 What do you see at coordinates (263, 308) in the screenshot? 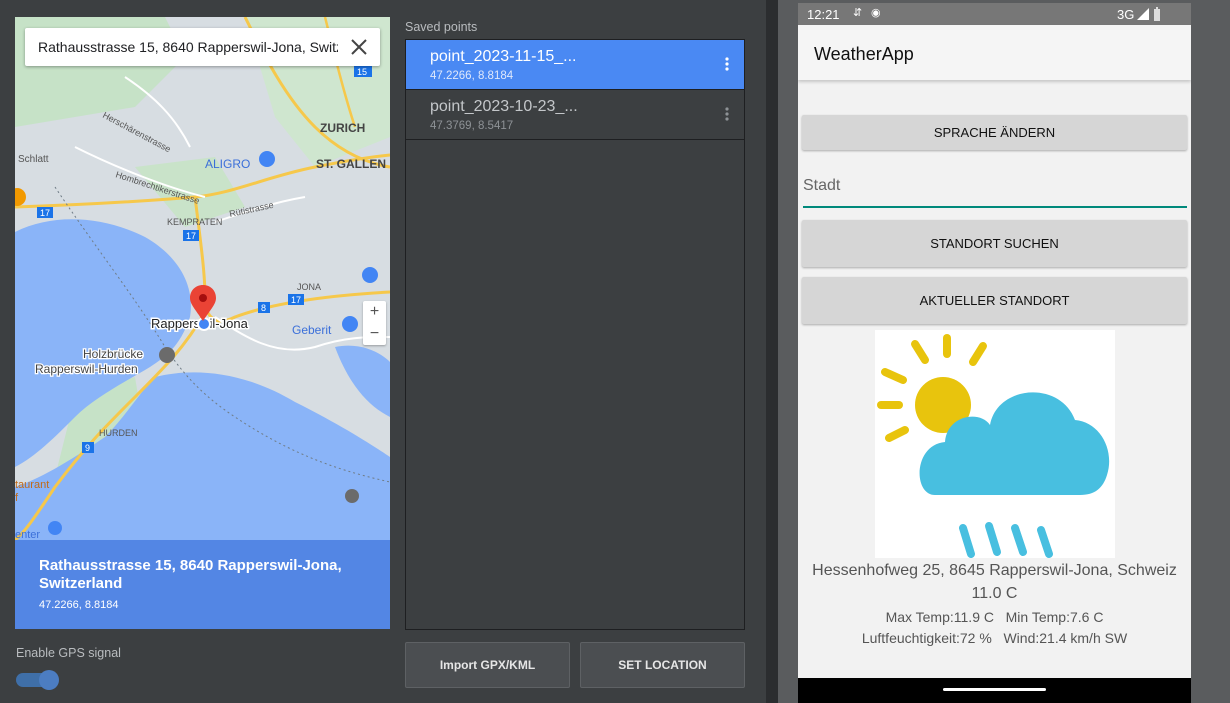
I see `route-8-label: 8` at bounding box center [263, 308].